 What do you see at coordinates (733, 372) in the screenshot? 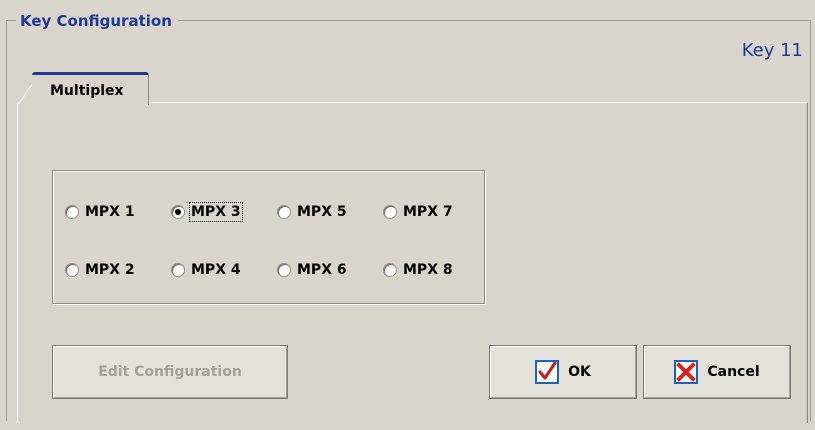
I see `cancel-label: Cancel` at bounding box center [733, 372].